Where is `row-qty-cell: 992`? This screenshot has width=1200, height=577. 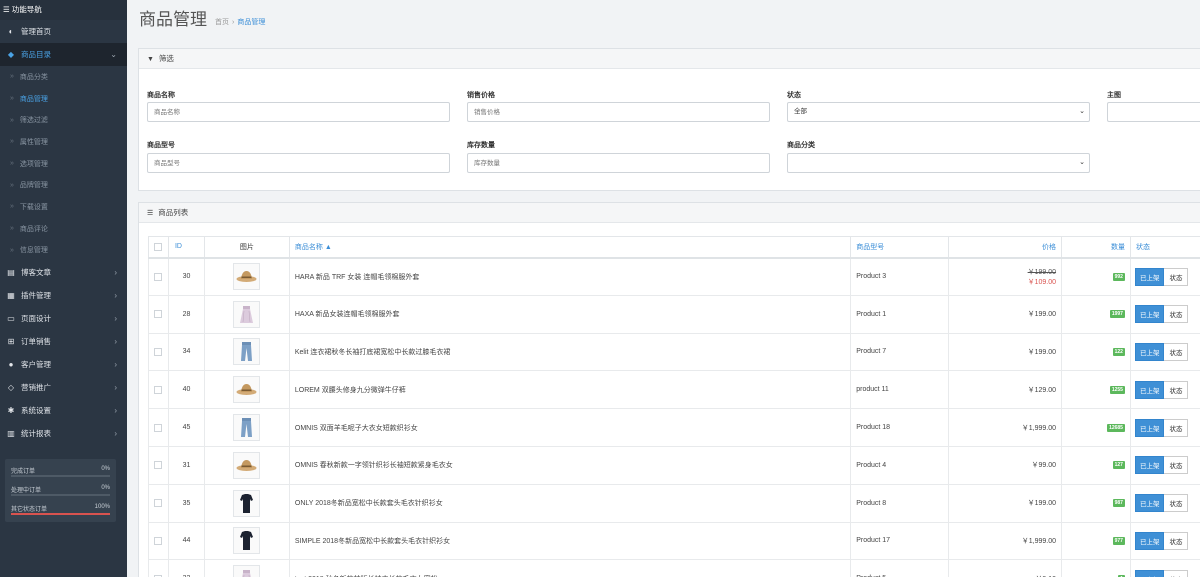 row-qty-cell: 992 is located at coordinates (1096, 276).